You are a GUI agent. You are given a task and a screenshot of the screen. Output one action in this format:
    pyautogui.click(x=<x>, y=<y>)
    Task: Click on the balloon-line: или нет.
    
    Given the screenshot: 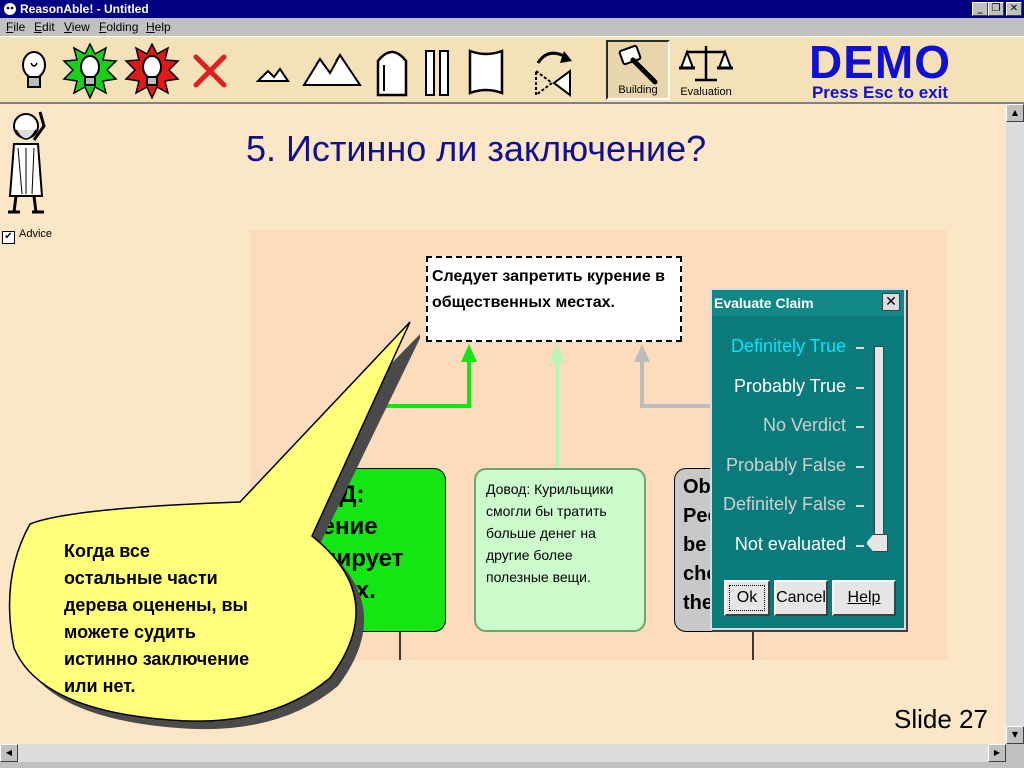 What is the action you would take?
    pyautogui.click(x=100, y=686)
    